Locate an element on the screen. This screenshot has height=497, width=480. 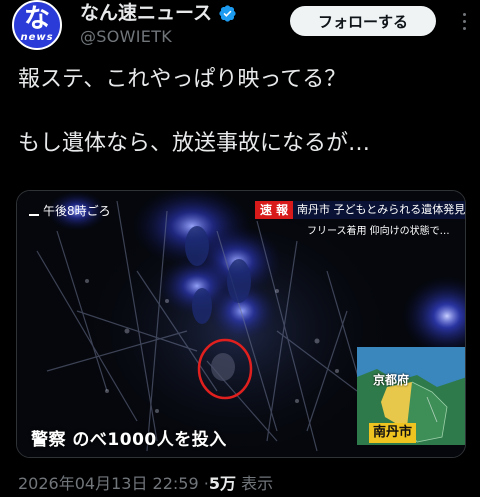
map-city-label: 南丹市 is located at coordinates (393, 433).